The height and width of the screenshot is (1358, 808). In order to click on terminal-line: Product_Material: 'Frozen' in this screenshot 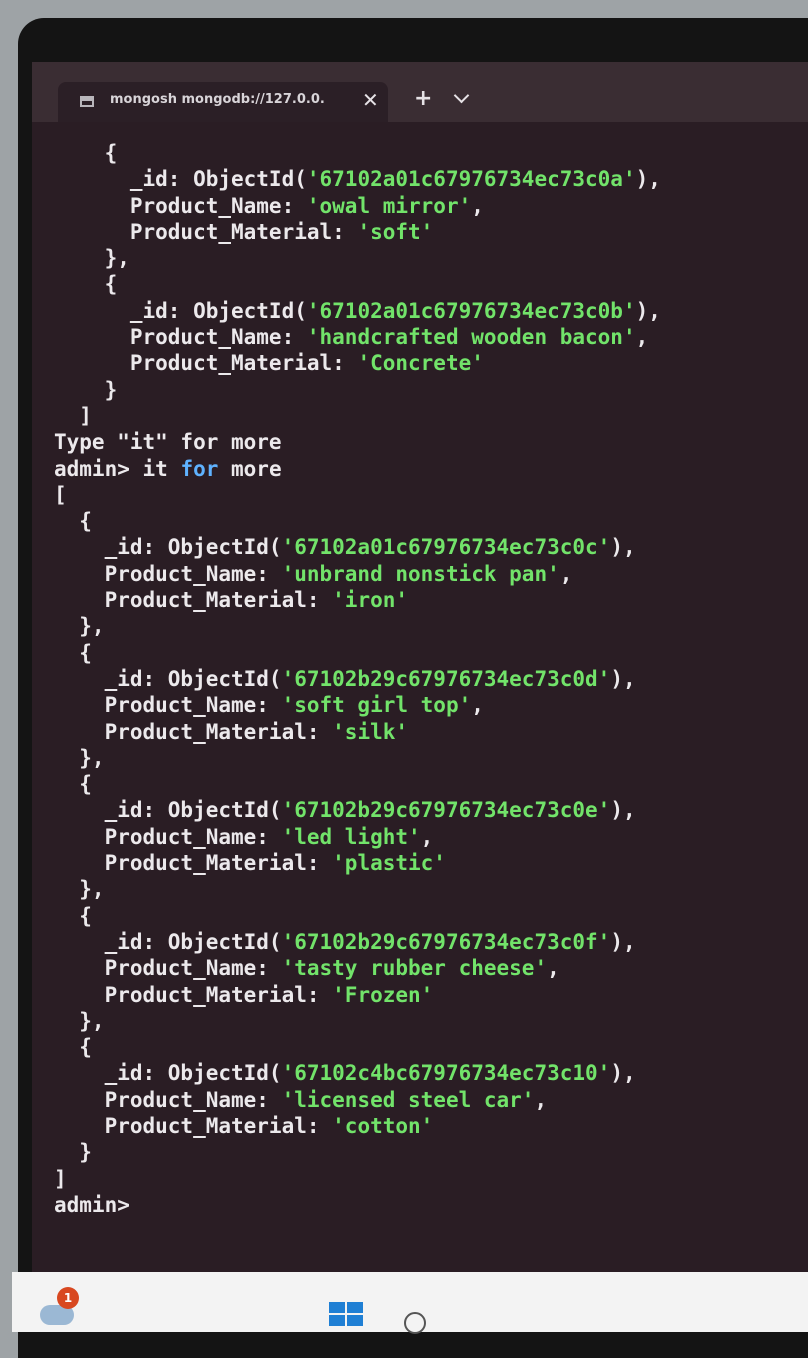, I will do `click(244, 994)`.